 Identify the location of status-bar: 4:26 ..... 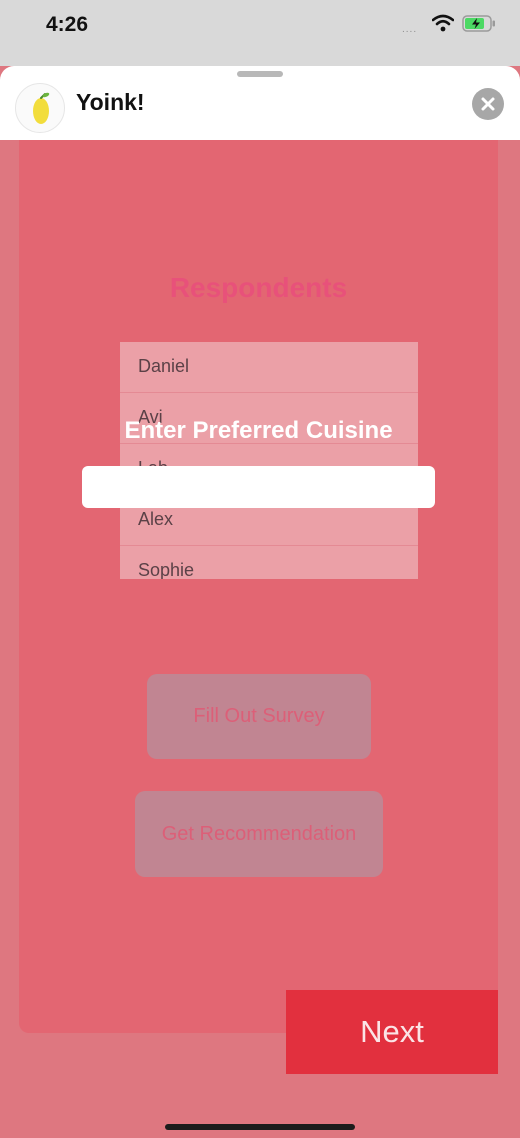
(260, 33).